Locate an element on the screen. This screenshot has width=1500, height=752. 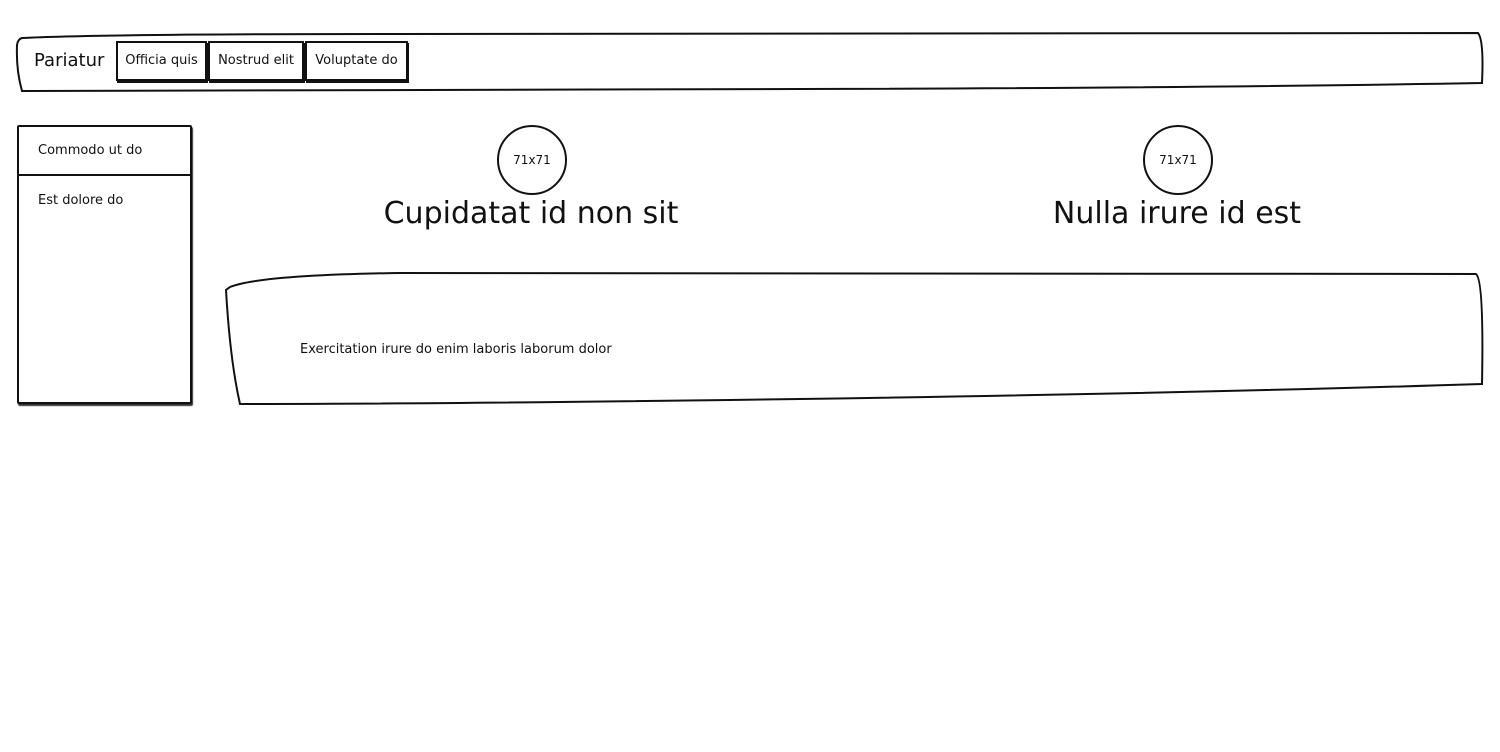
sidebar-item-commodo-ut-do: Commodo ut do is located at coordinates (104, 151).